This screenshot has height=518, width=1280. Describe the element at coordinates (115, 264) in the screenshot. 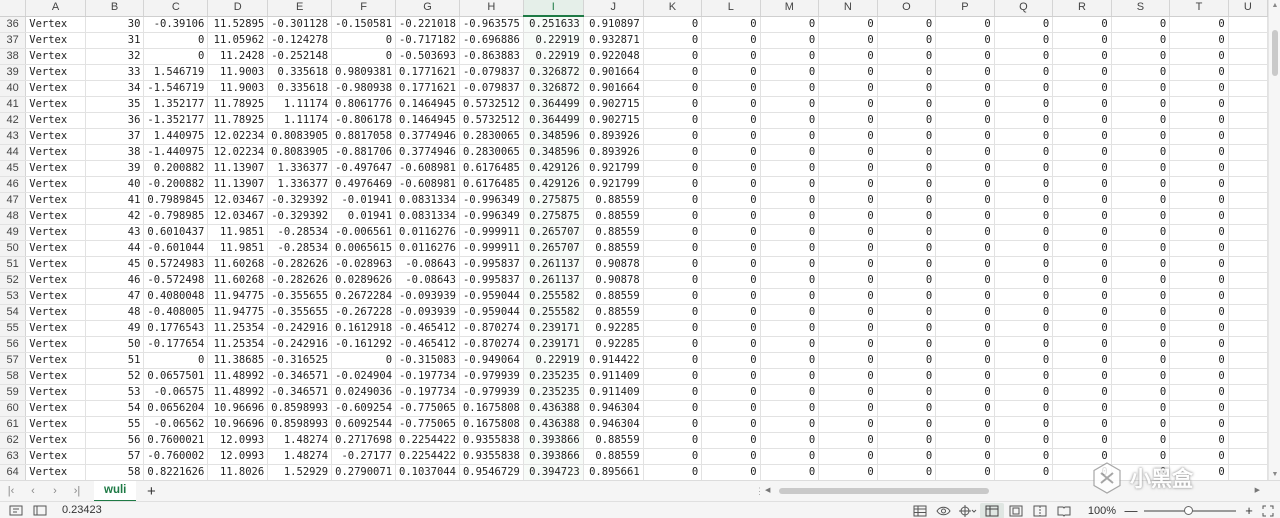

I see `cell-b: 45` at that location.